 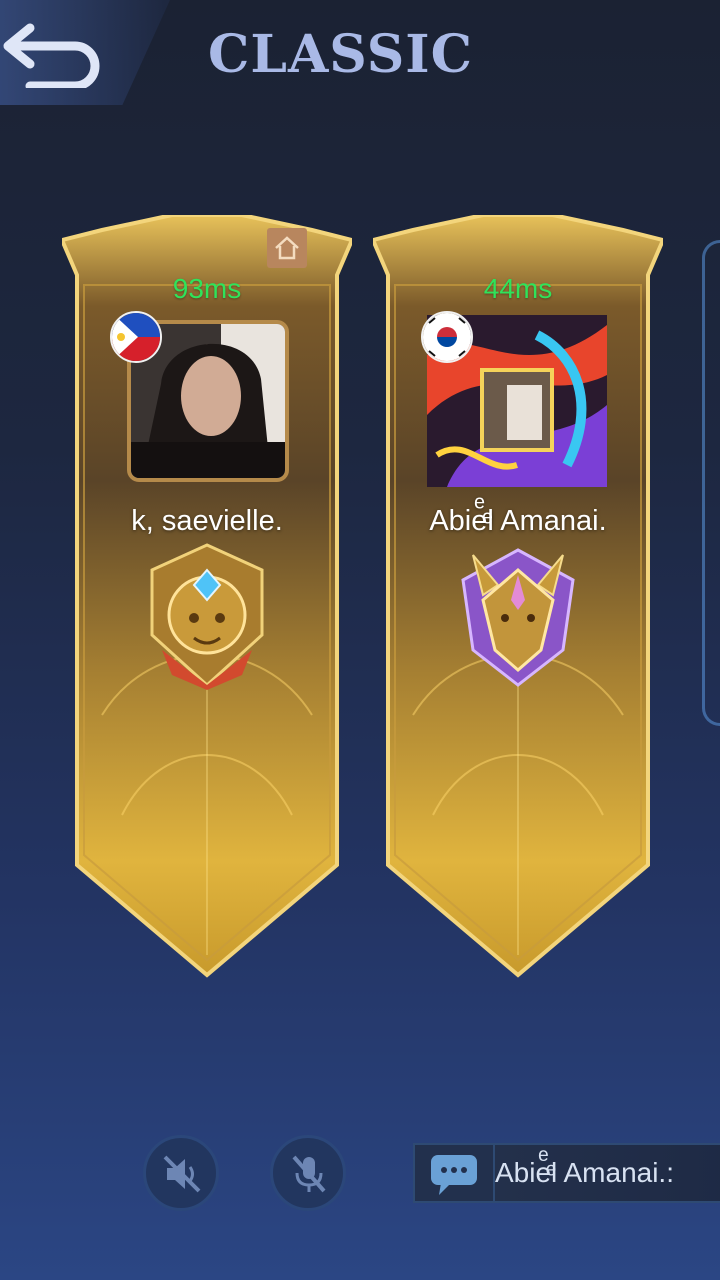 What do you see at coordinates (711, 483) in the screenshot?
I see `side-panel-edge` at bounding box center [711, 483].